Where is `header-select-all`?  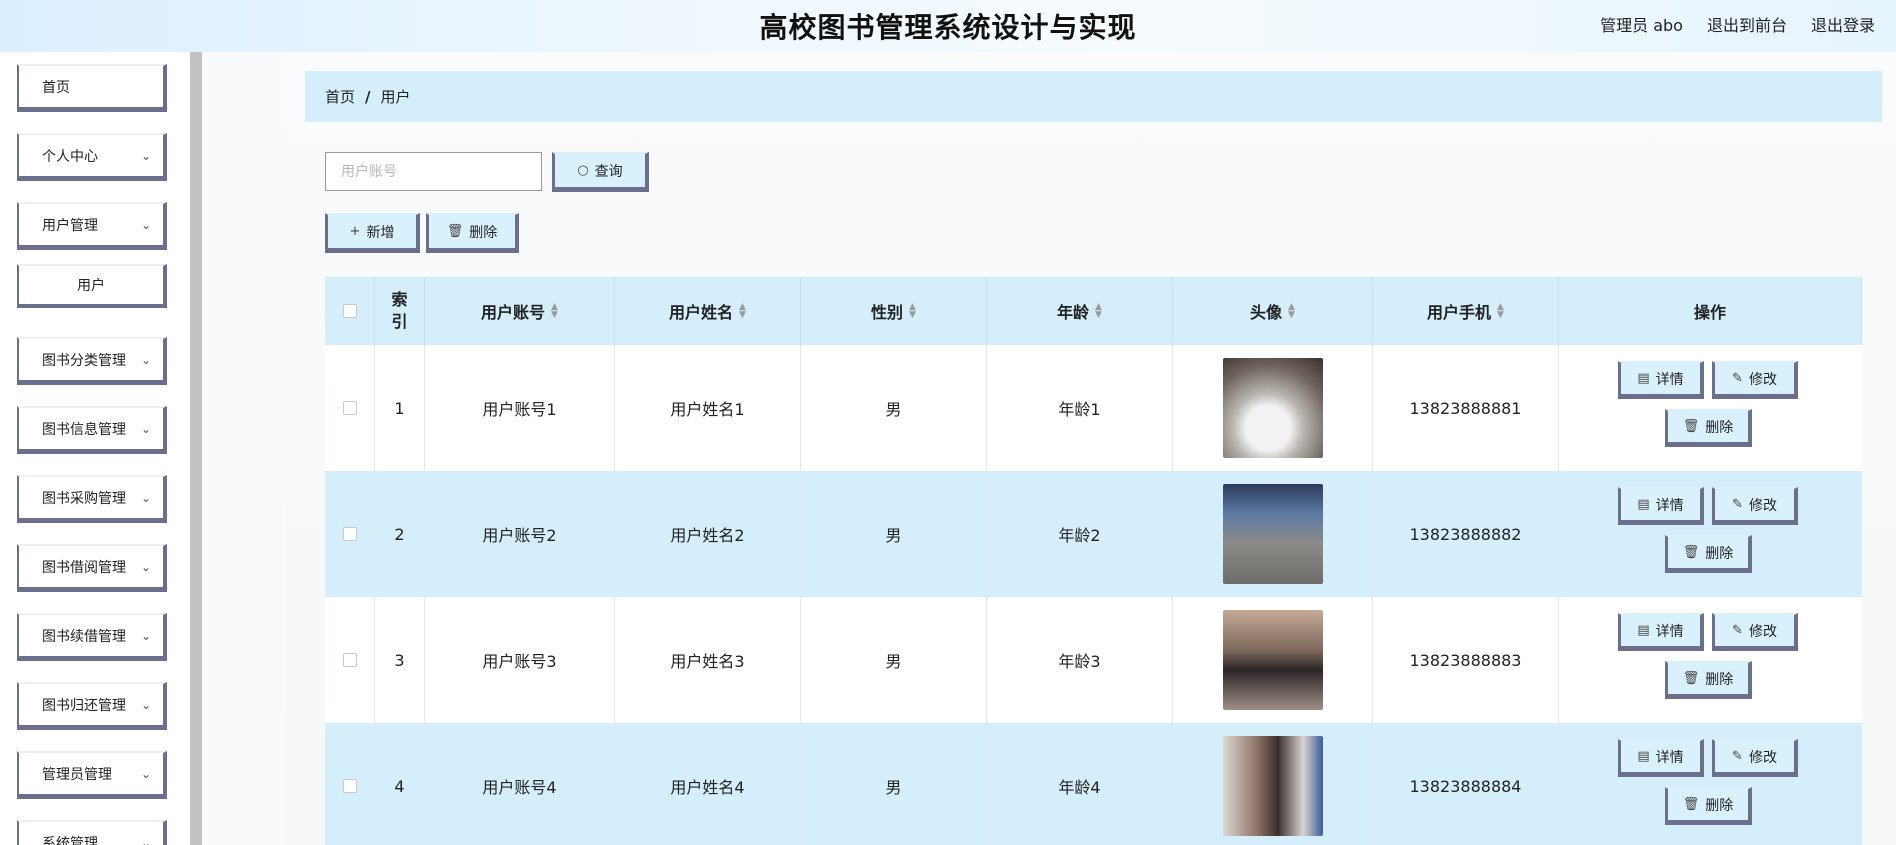 header-select-all is located at coordinates (350, 311).